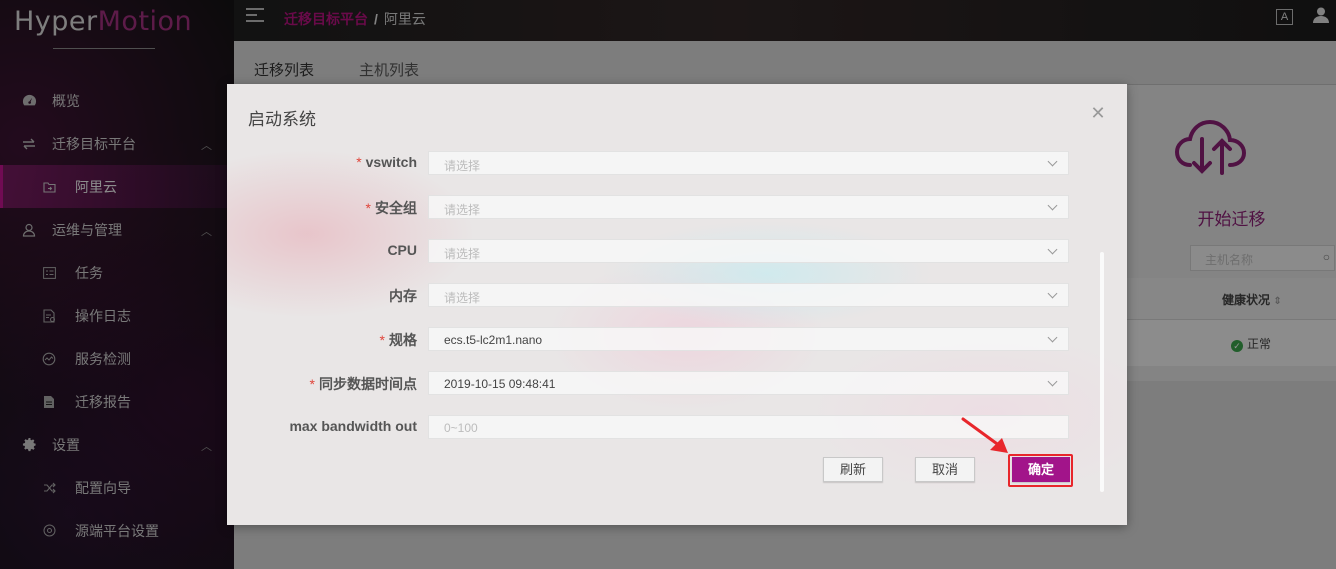 Image resolution: width=1336 pixels, height=569 pixels. What do you see at coordinates (1040, 470) in the screenshot?
I see `confirm-highlight-box` at bounding box center [1040, 470].